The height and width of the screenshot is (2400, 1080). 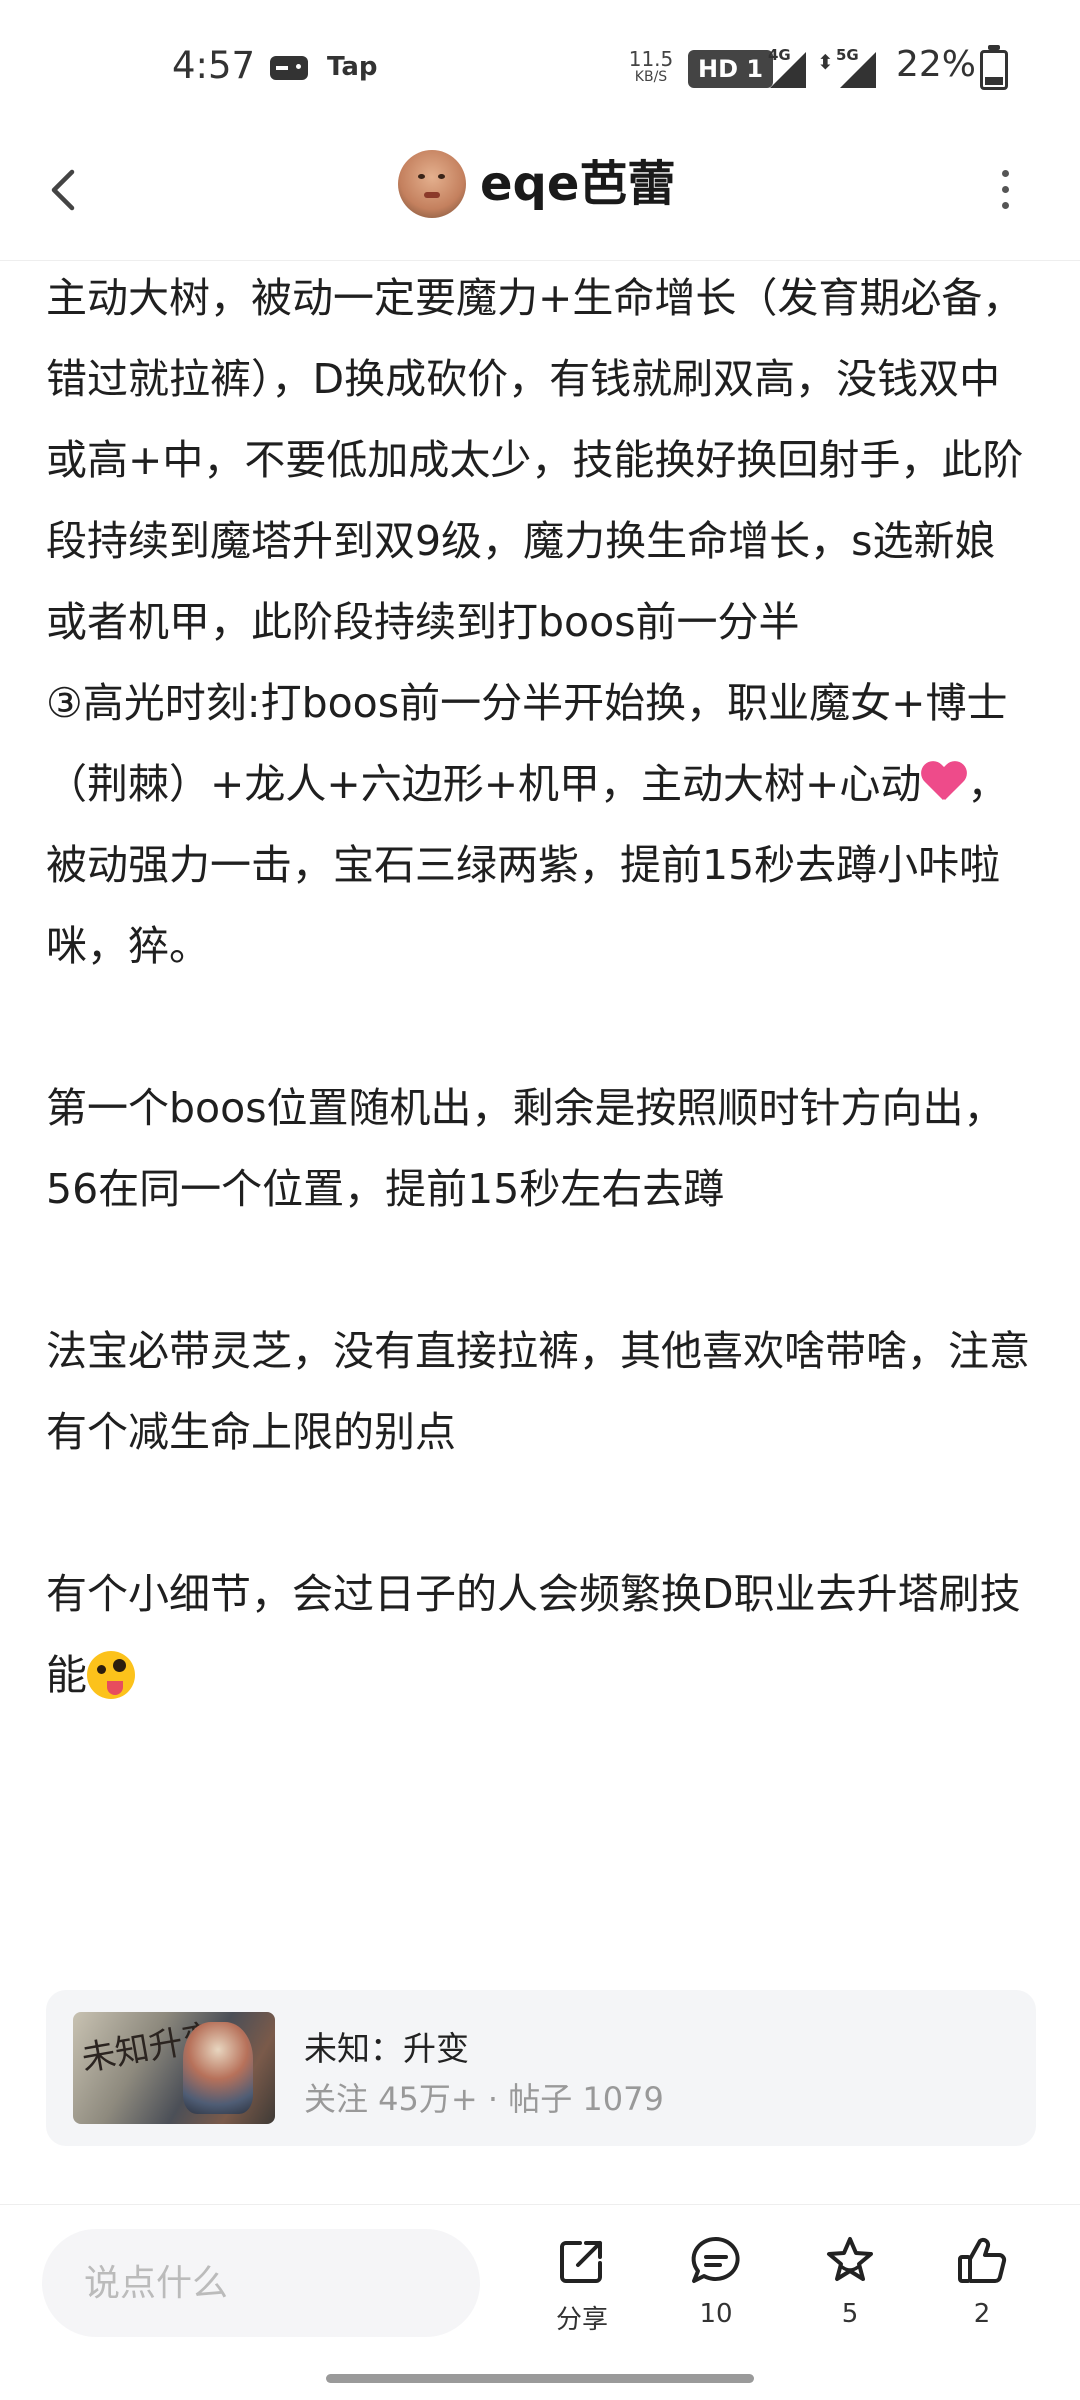 What do you see at coordinates (581, 2262) in the screenshot?
I see `share-icon` at bounding box center [581, 2262].